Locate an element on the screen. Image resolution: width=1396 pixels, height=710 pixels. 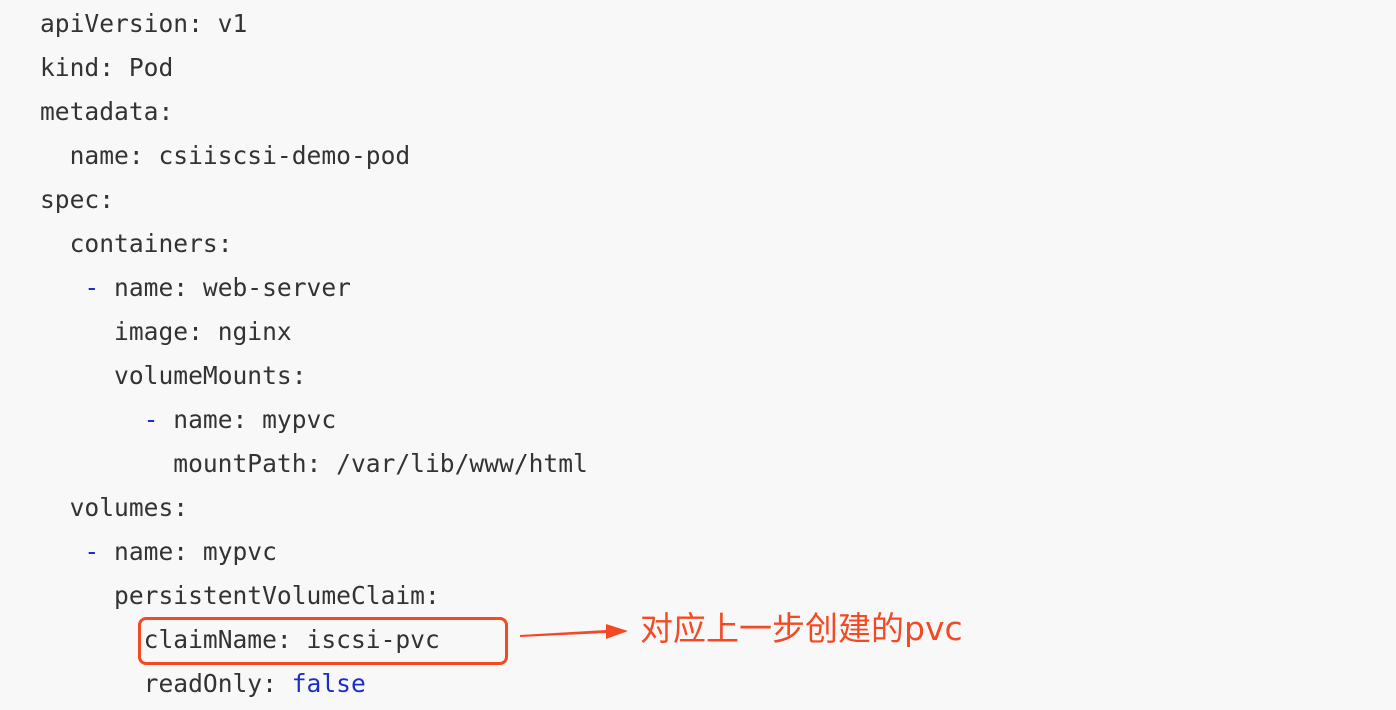
code-line: volumes: is located at coordinates (314, 508).